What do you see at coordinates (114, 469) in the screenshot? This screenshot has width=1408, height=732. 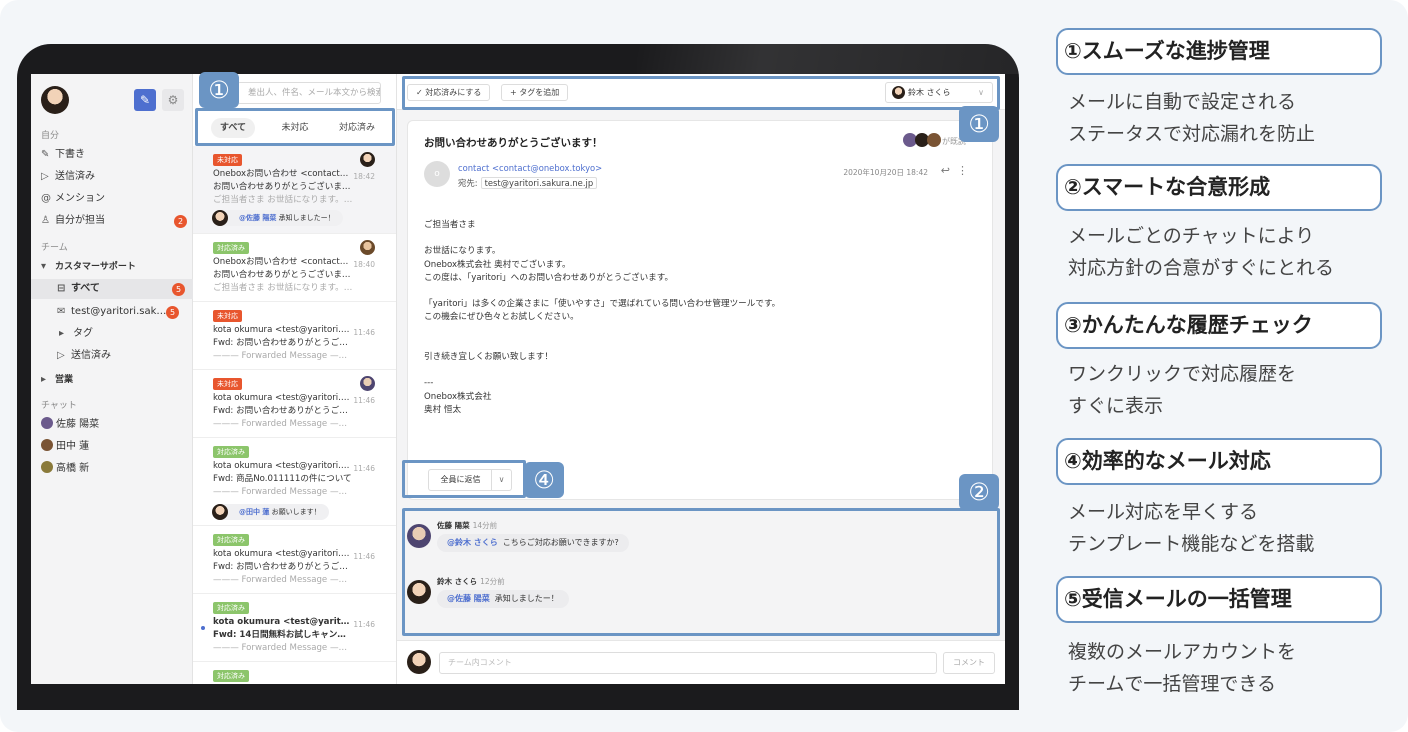 I see `chat-user-takahashi: 高橋 新` at bounding box center [114, 469].